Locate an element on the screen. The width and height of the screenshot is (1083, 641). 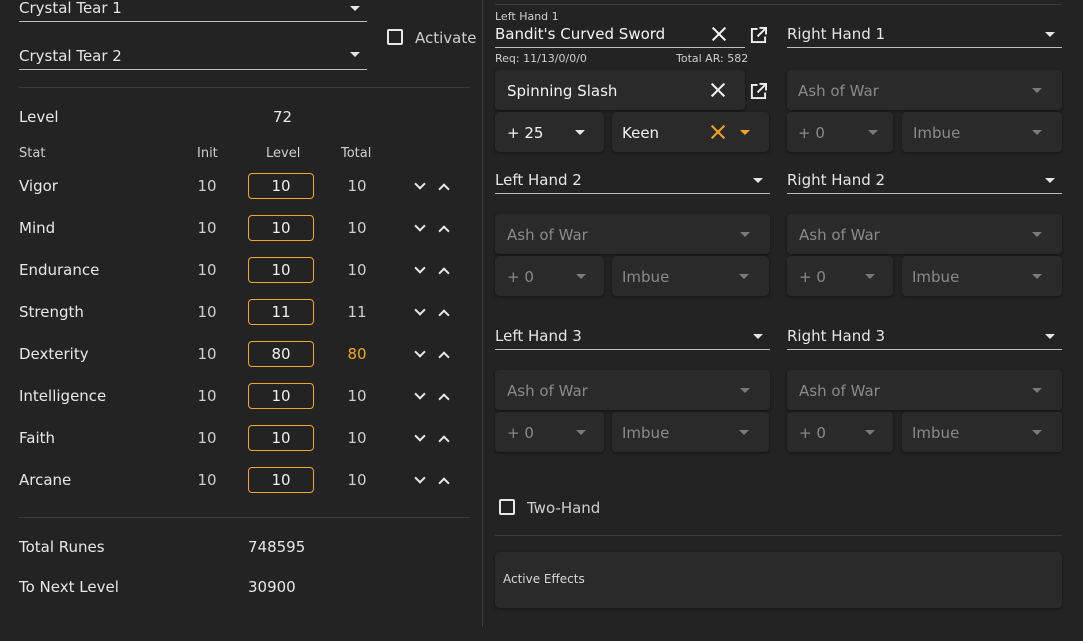
right-hand-1-upgrade-select: + 0 is located at coordinates (840, 132).